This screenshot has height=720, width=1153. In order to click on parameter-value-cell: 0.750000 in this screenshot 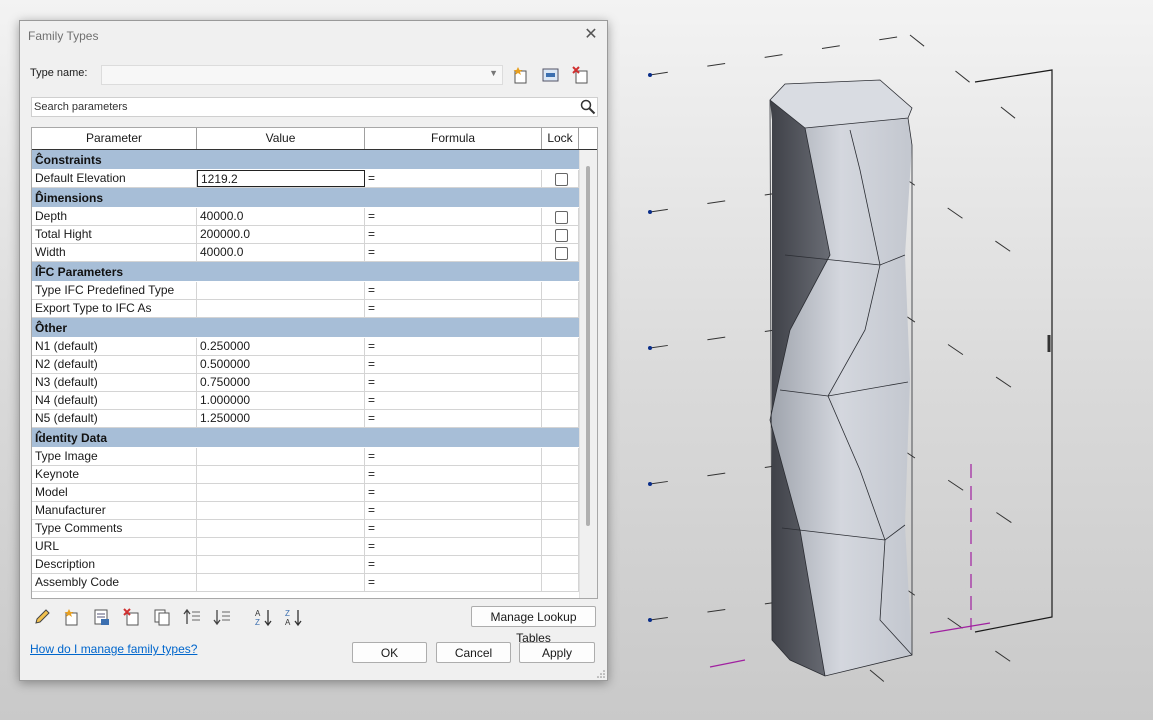, I will do `click(281, 382)`.